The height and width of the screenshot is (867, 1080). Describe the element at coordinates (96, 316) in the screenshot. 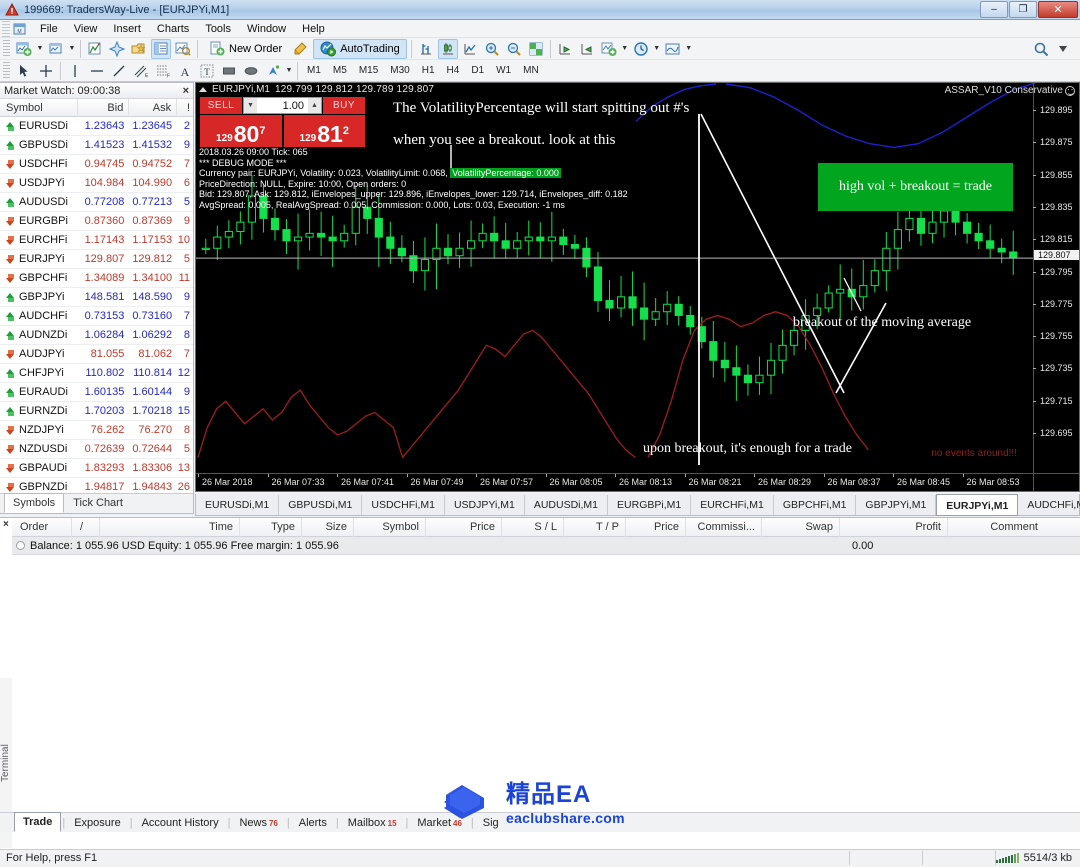

I see `market-watch-row: AUDCHFi 0.73153 0.73160 7` at that location.